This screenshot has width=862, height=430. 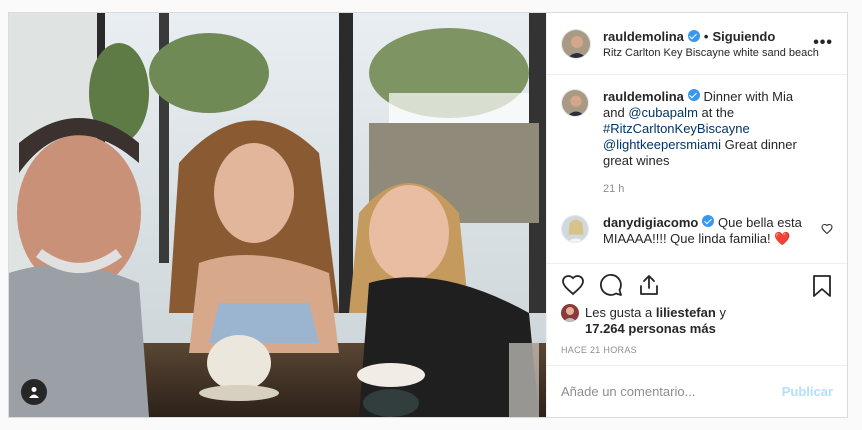 What do you see at coordinates (643, 96) in the screenshot?
I see `caption-username: rauldemolina` at bounding box center [643, 96].